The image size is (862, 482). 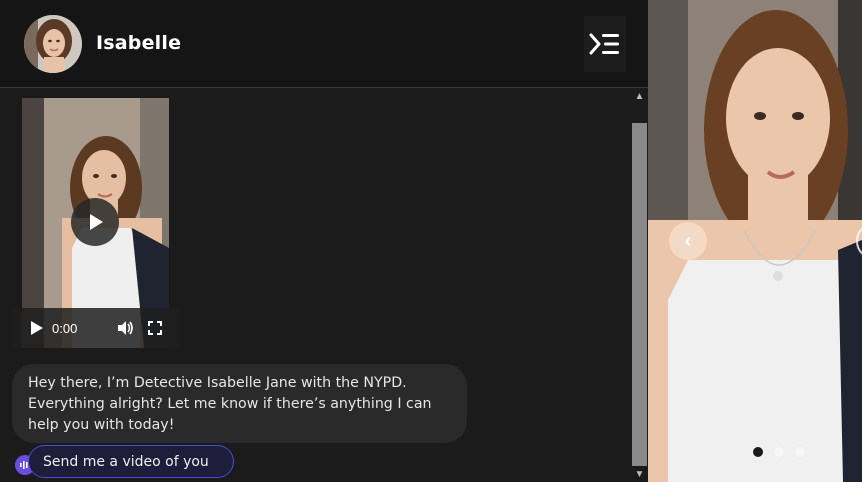 I want to click on video-play-overlay-button, so click(x=95, y=222).